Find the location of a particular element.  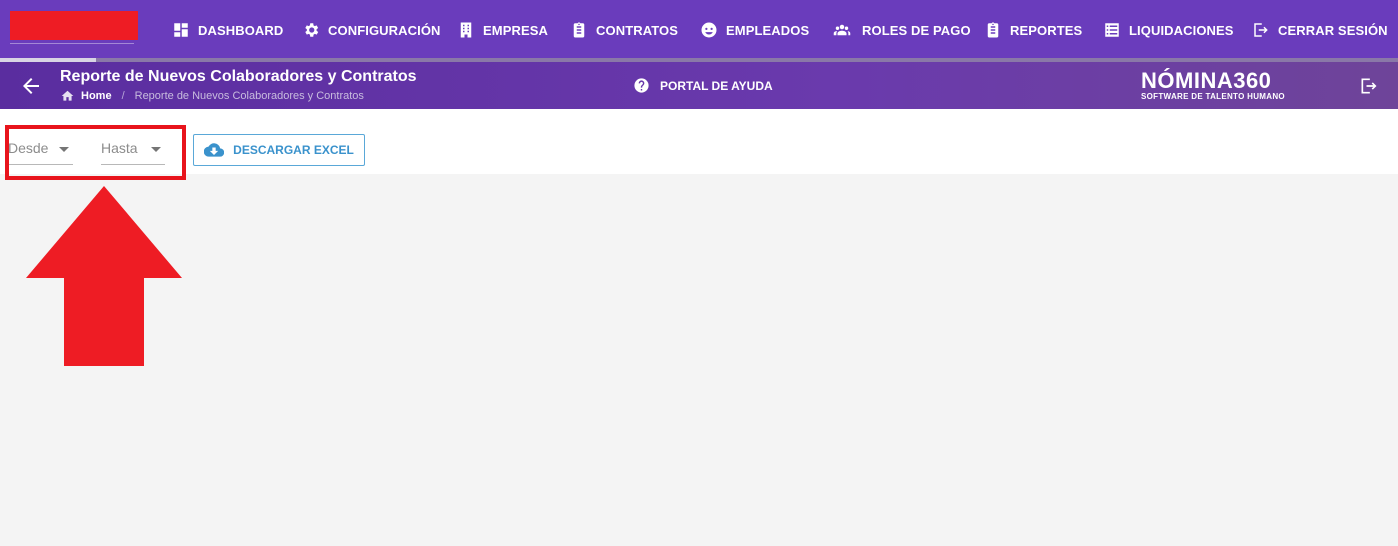

face-icon is located at coordinates (709, 30).